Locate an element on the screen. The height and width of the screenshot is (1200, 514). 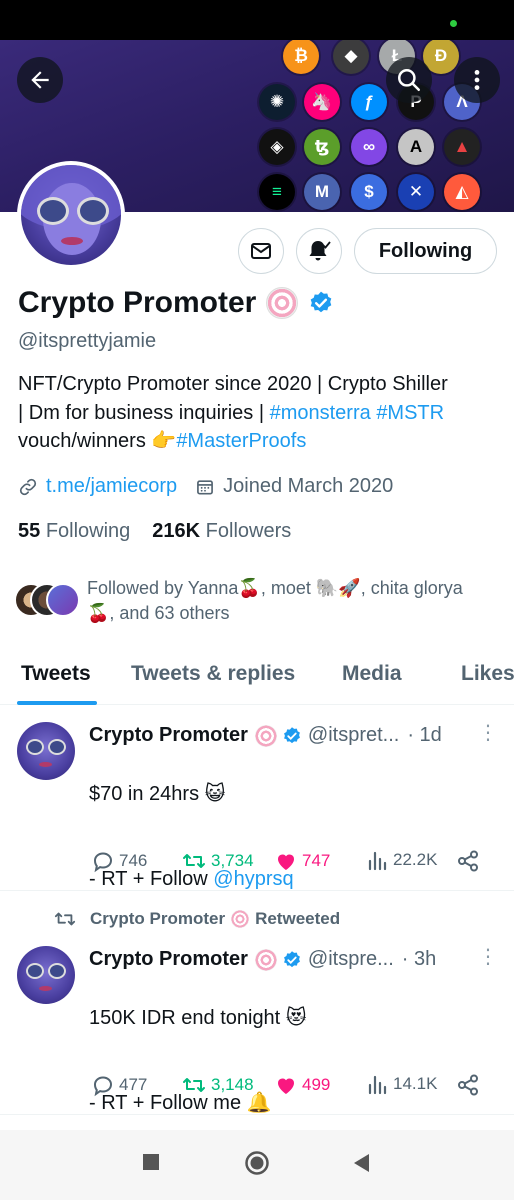
retweet-button: 3,148 is located at coordinates (217, 1085).